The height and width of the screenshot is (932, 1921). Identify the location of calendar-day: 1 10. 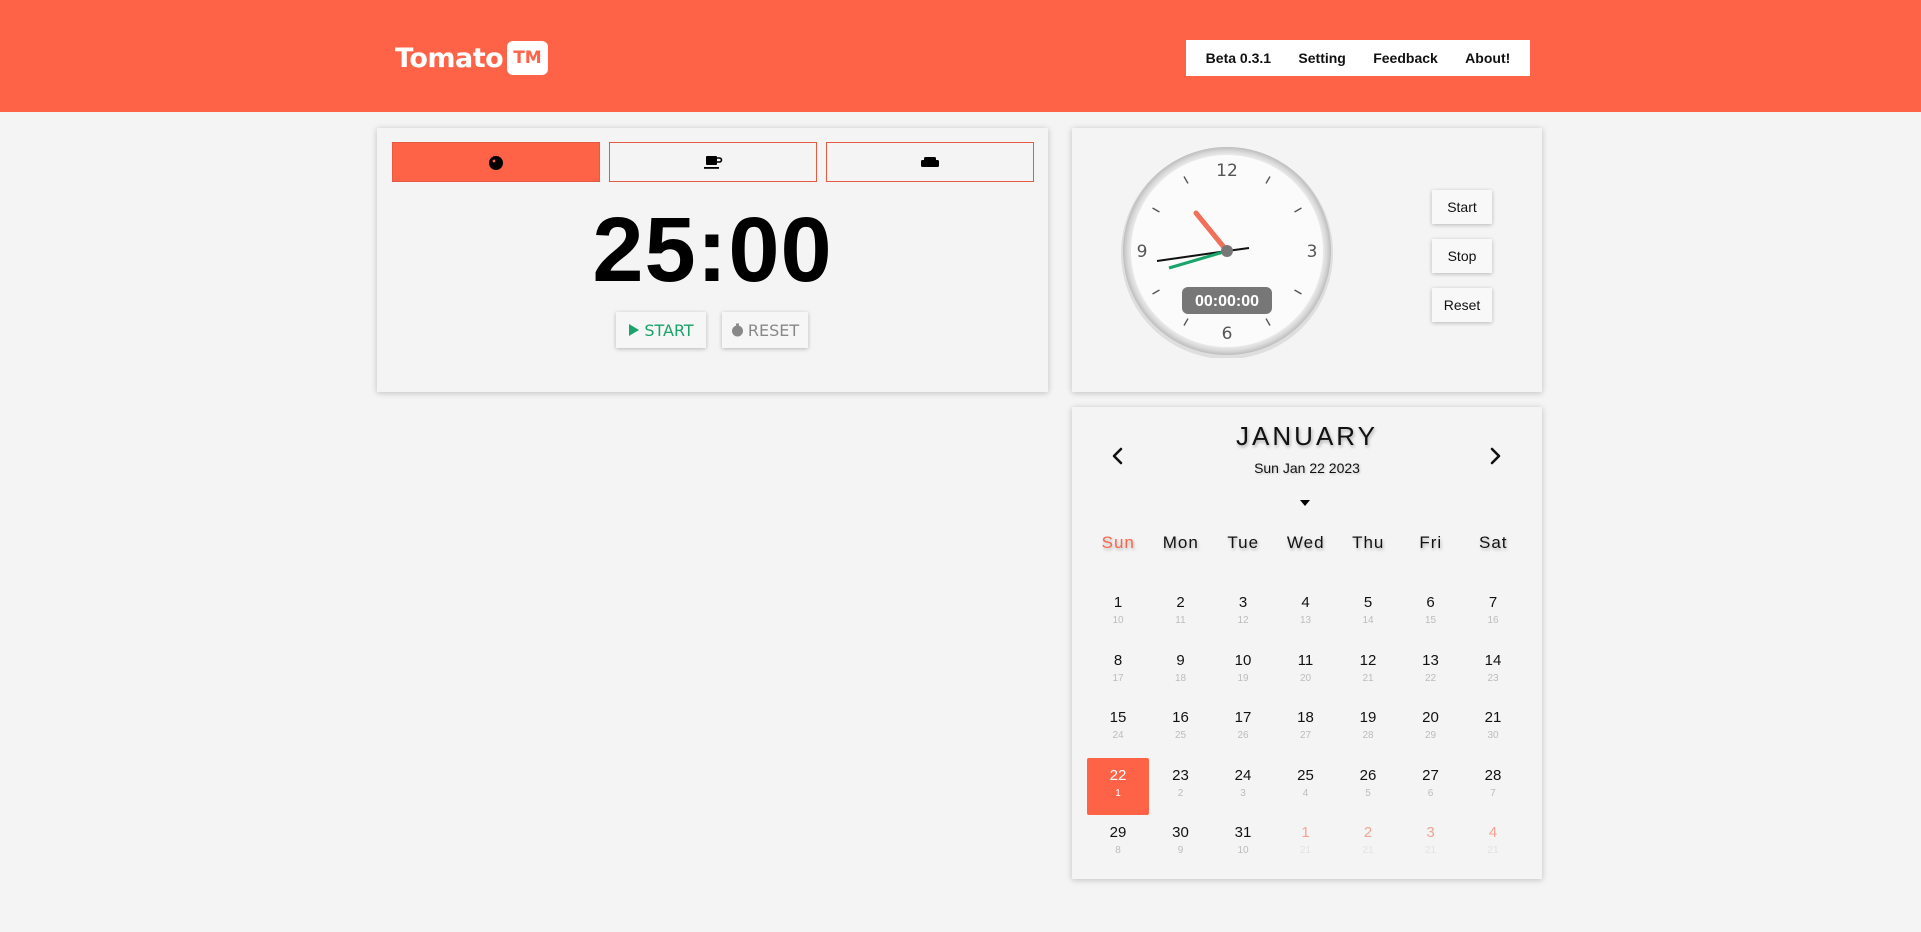
(1118, 613).